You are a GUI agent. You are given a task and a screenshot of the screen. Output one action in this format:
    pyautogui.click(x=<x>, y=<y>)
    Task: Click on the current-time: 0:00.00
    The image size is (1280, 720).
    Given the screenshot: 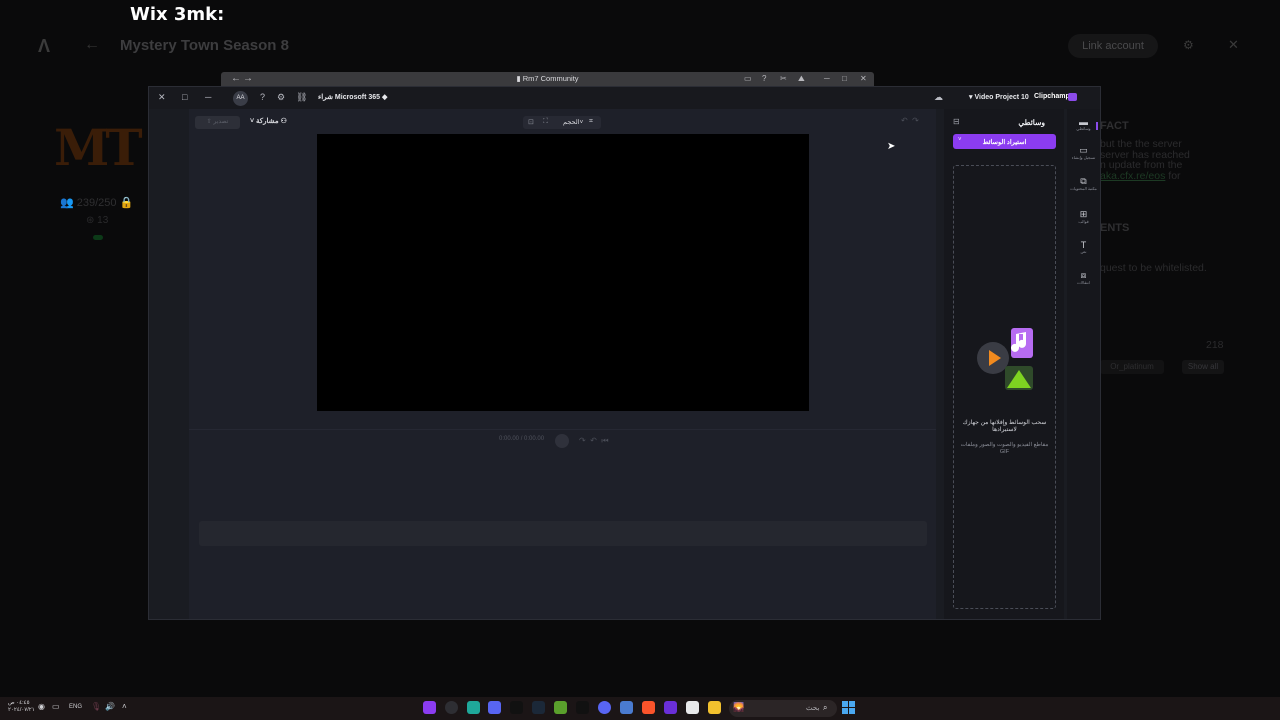 What is the action you would take?
    pyautogui.click(x=509, y=439)
    